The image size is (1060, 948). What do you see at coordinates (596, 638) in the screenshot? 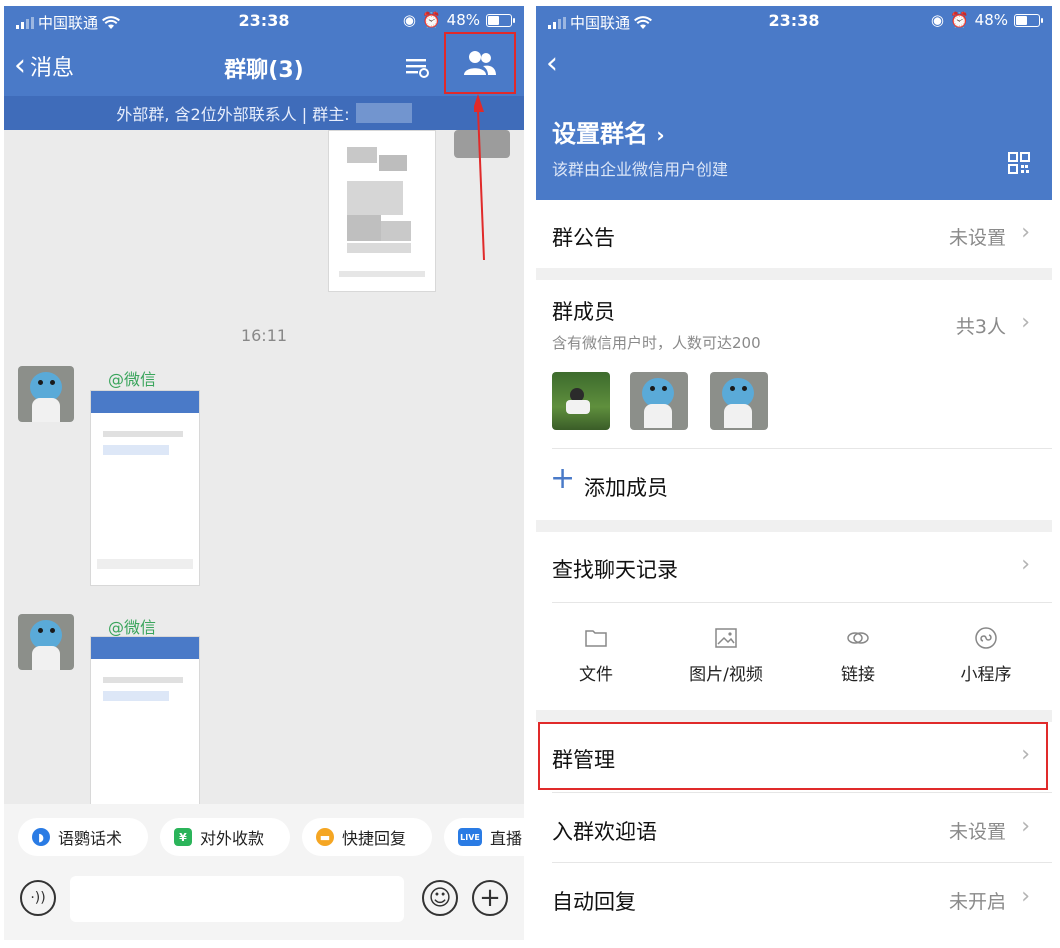
I see `folder-icon` at bounding box center [596, 638].